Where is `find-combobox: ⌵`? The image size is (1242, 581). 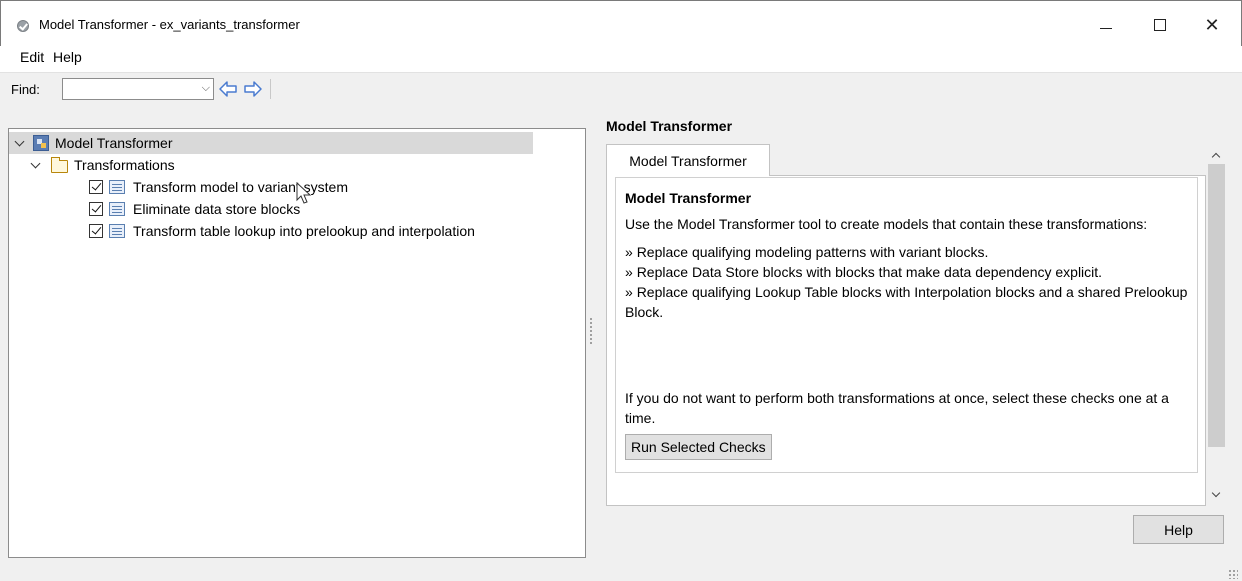 find-combobox: ⌵ is located at coordinates (138, 89).